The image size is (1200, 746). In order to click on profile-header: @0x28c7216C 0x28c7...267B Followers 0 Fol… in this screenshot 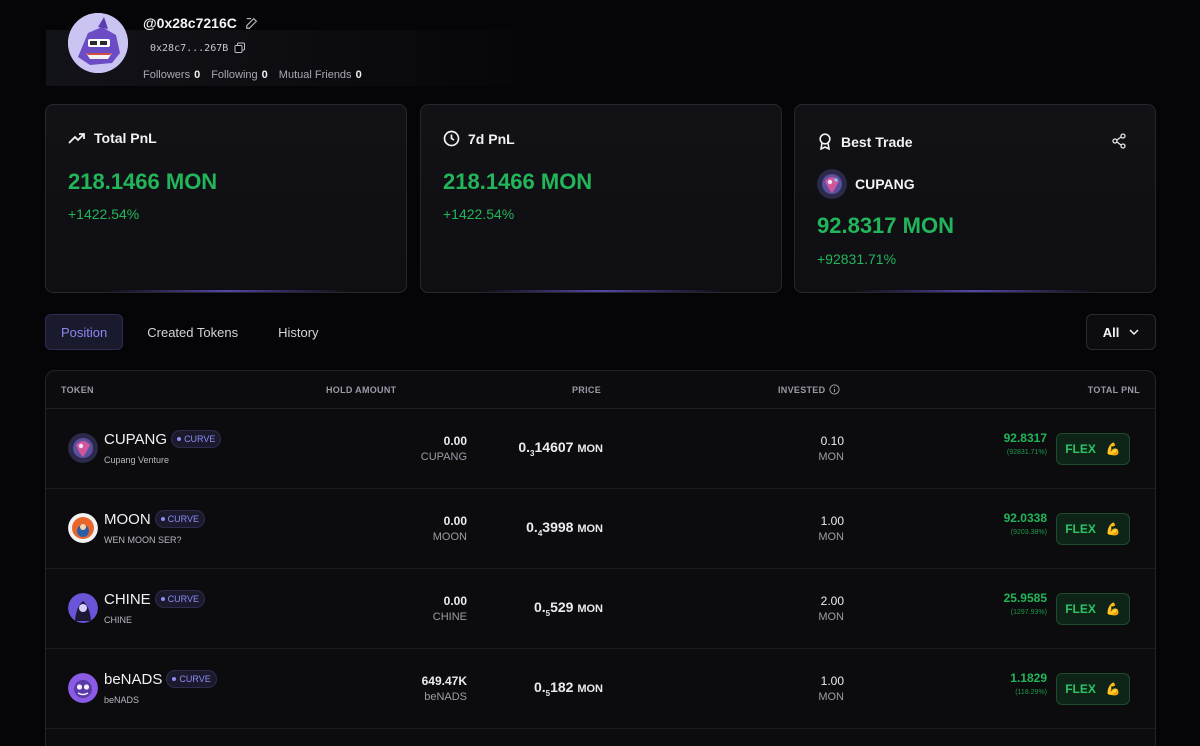, I will do `click(306, 49)`.